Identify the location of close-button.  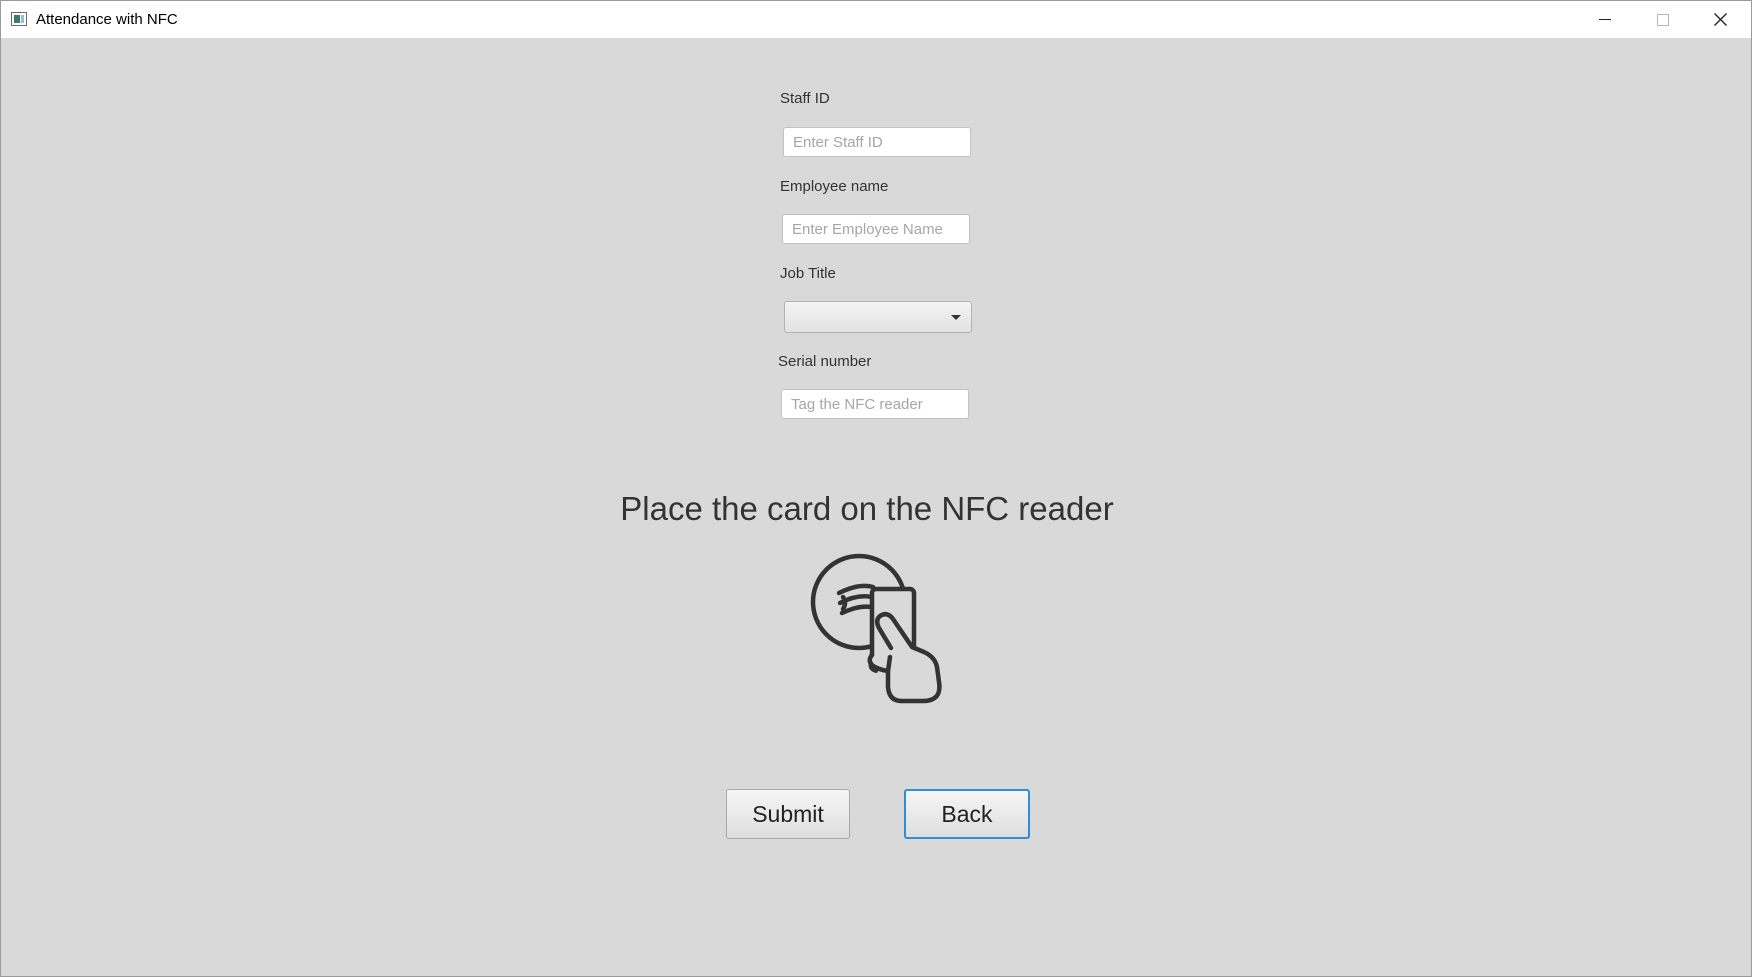
(1721, 19).